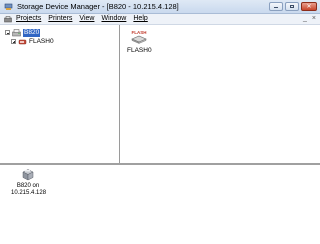 The image size is (320, 244). Describe the element at coordinates (60, 18) in the screenshot. I see `menu-printers: Printers` at that location.